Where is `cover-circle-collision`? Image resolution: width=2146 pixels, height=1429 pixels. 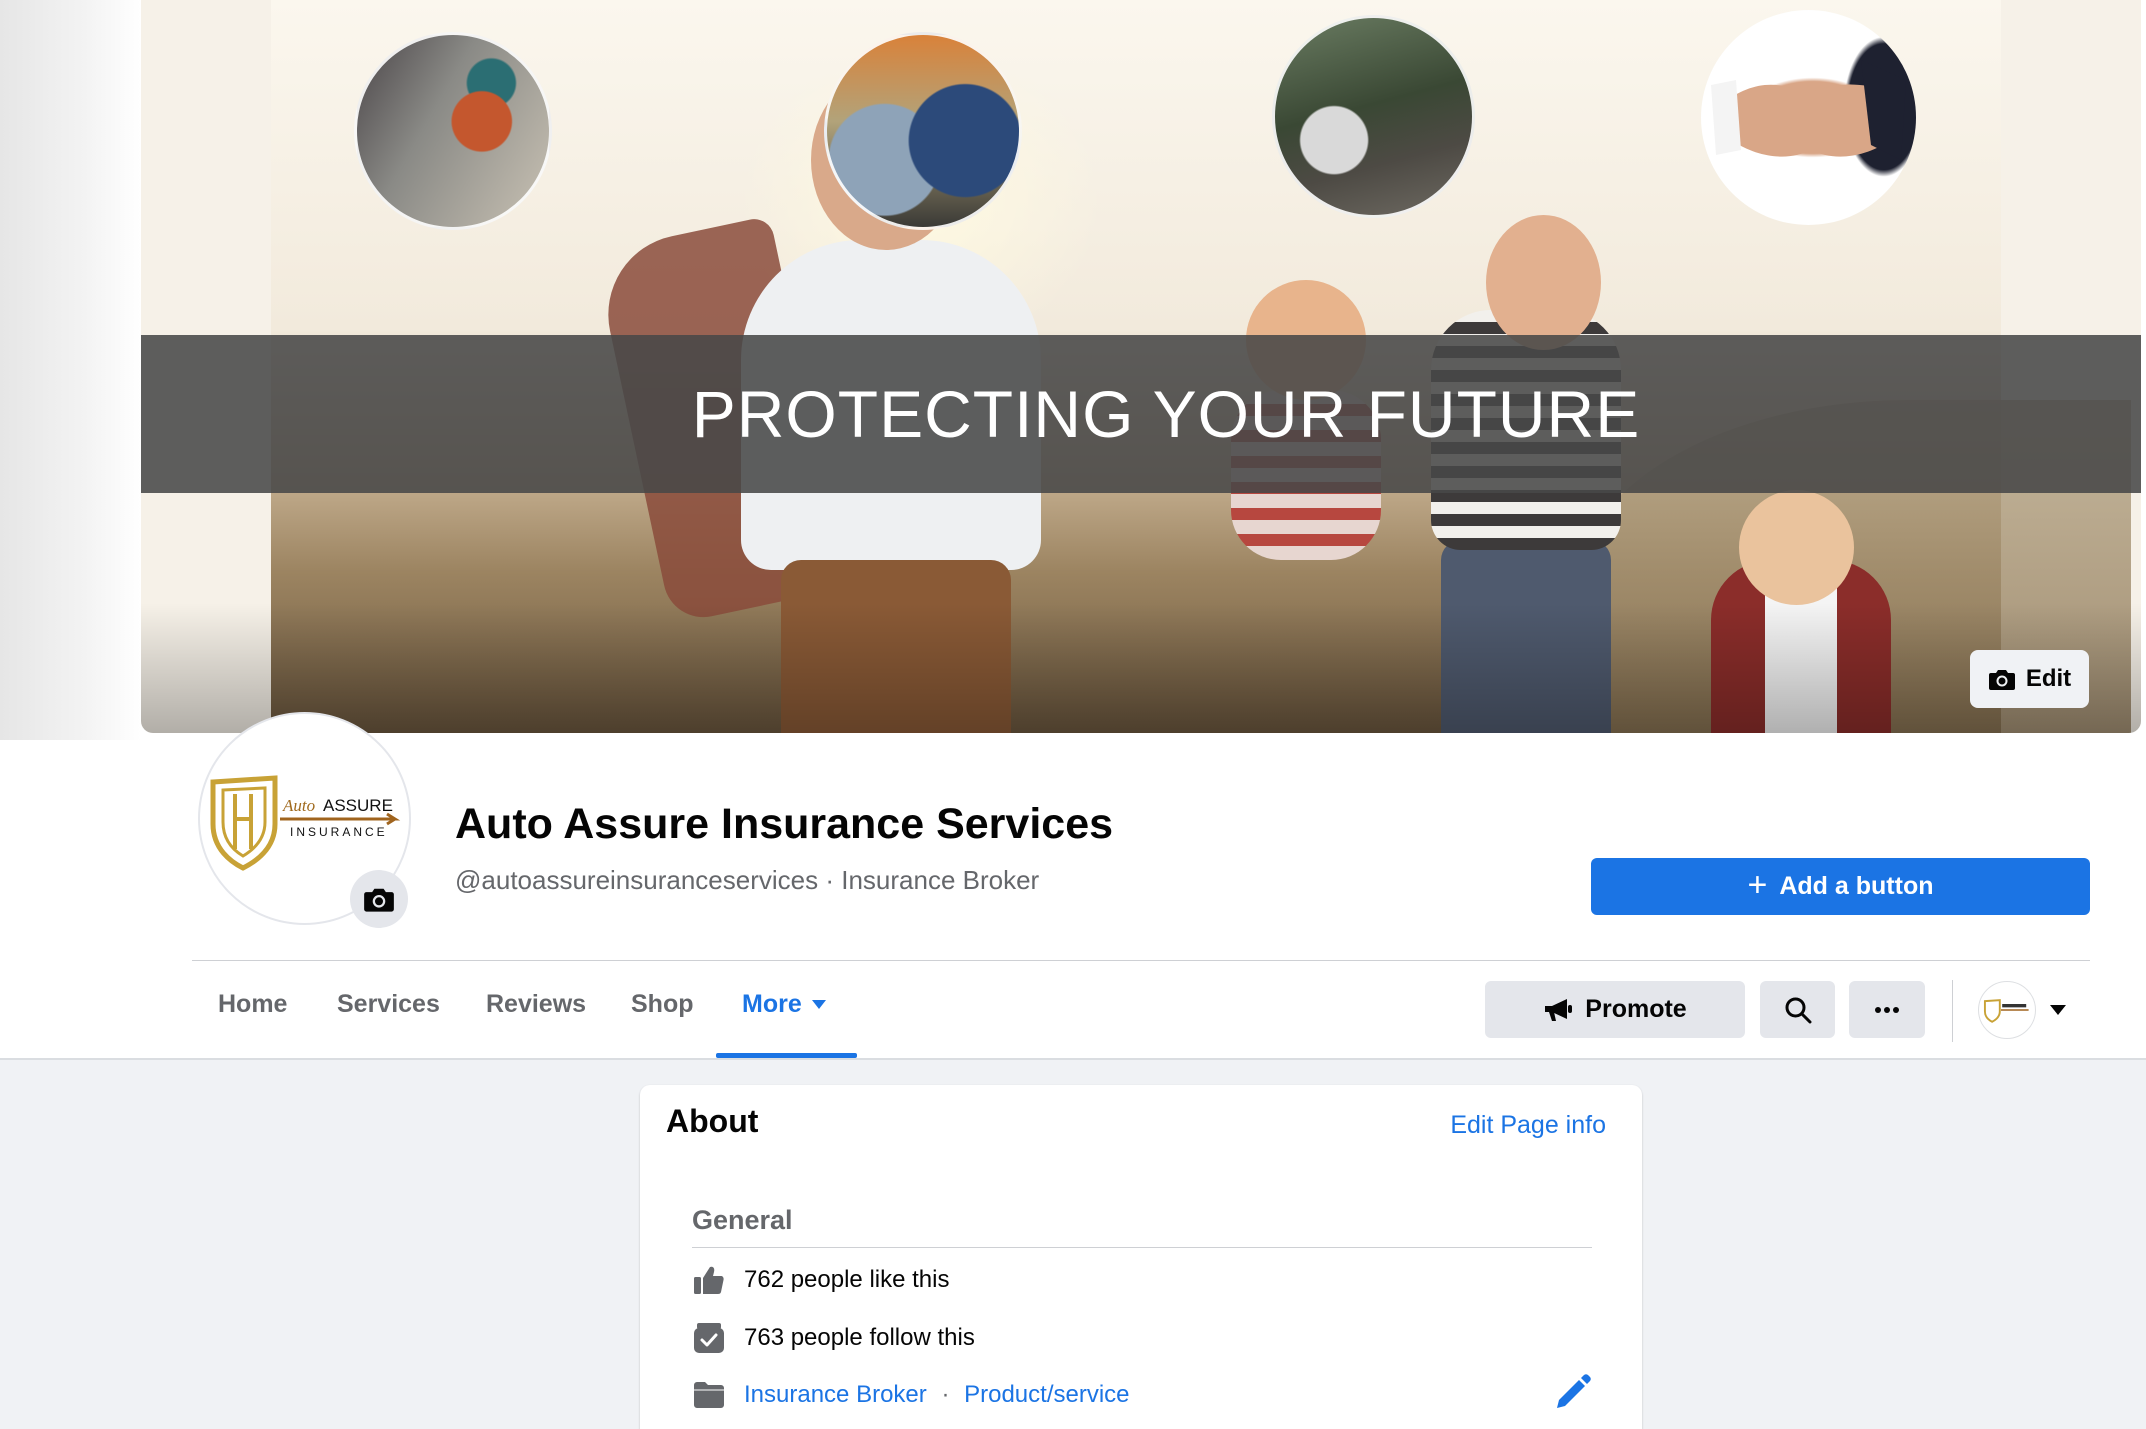
cover-circle-collision is located at coordinates (923, 131).